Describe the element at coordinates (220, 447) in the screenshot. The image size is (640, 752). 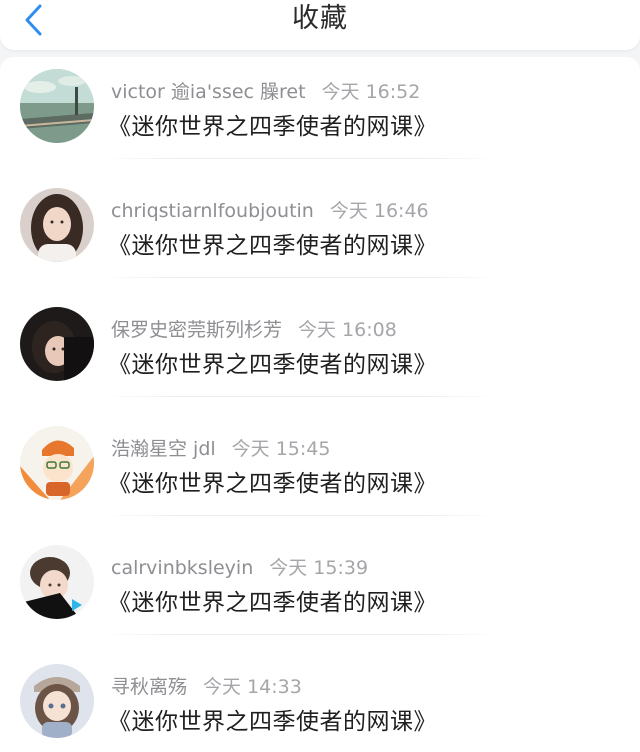
I see `item-meta: 浩瀚星空 jdl 今天 15:45` at that location.